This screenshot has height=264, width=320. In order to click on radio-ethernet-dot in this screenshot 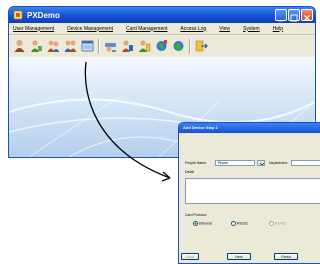, I will do `click(195, 223)`.